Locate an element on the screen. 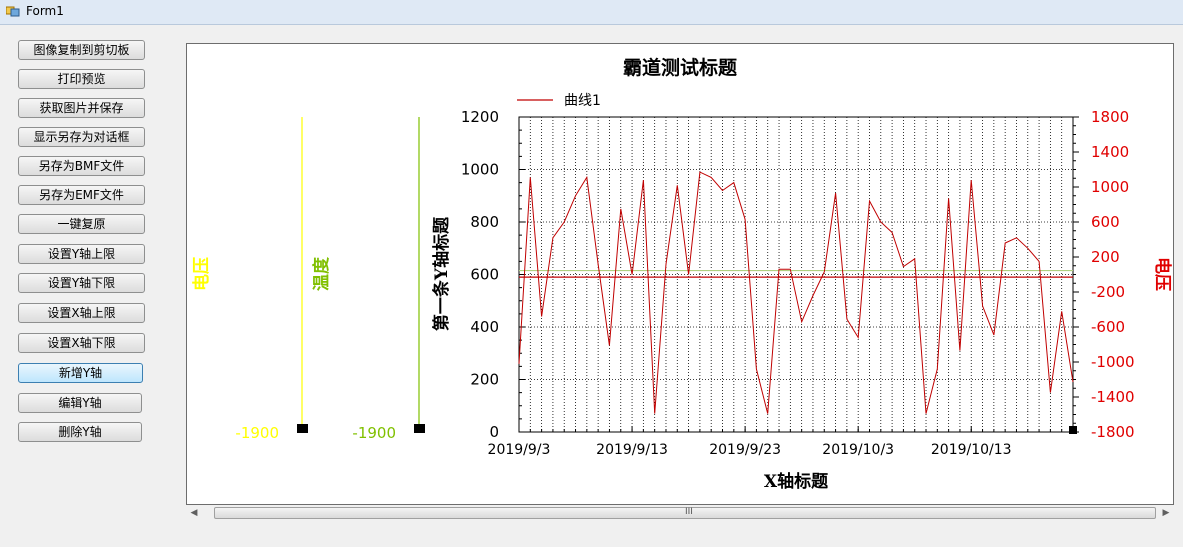  save-as-dialog-button: 显示另存为对话框 is located at coordinates (81, 137).